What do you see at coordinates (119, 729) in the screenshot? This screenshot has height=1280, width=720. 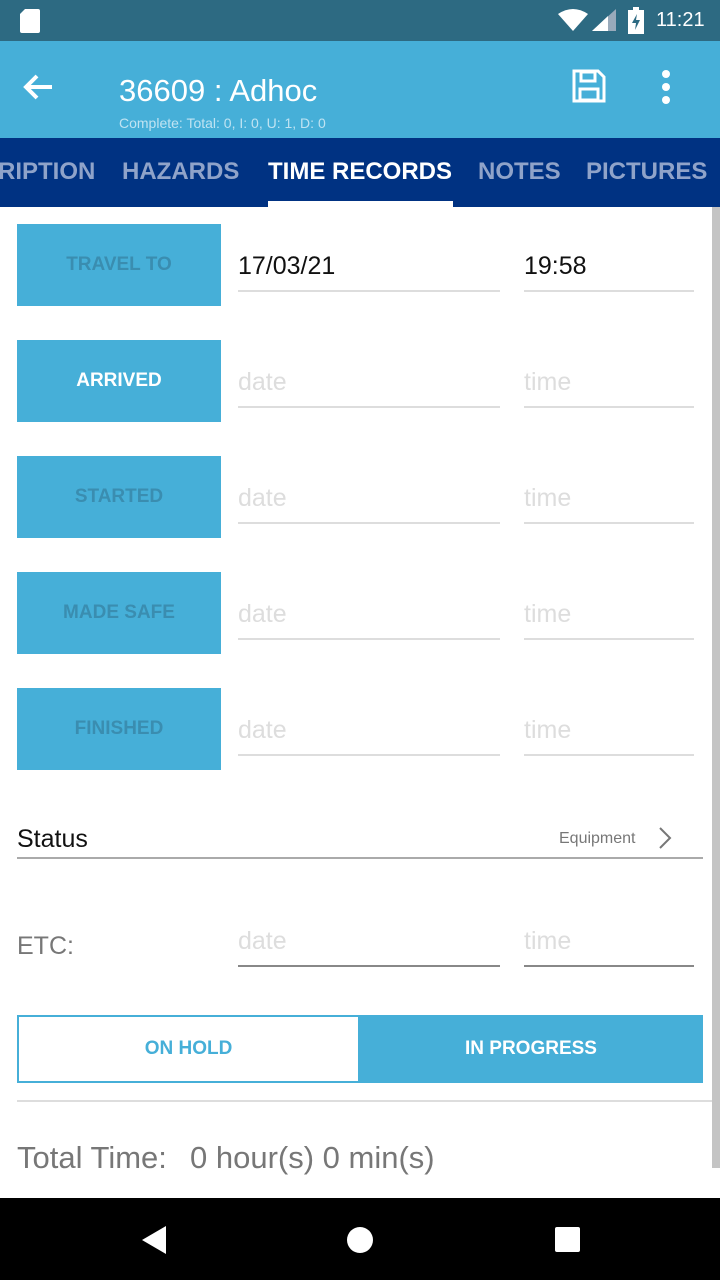 I see `finished-button: FINISHED` at bounding box center [119, 729].